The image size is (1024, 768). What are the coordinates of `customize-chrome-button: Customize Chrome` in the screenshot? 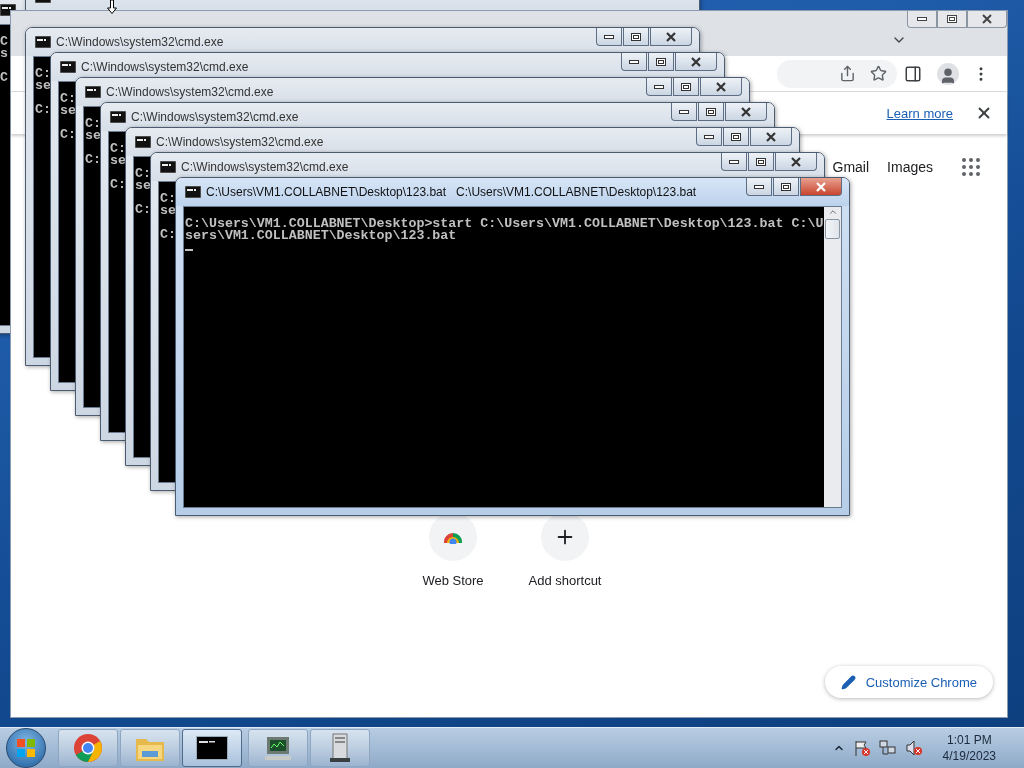 It's located at (908, 682).